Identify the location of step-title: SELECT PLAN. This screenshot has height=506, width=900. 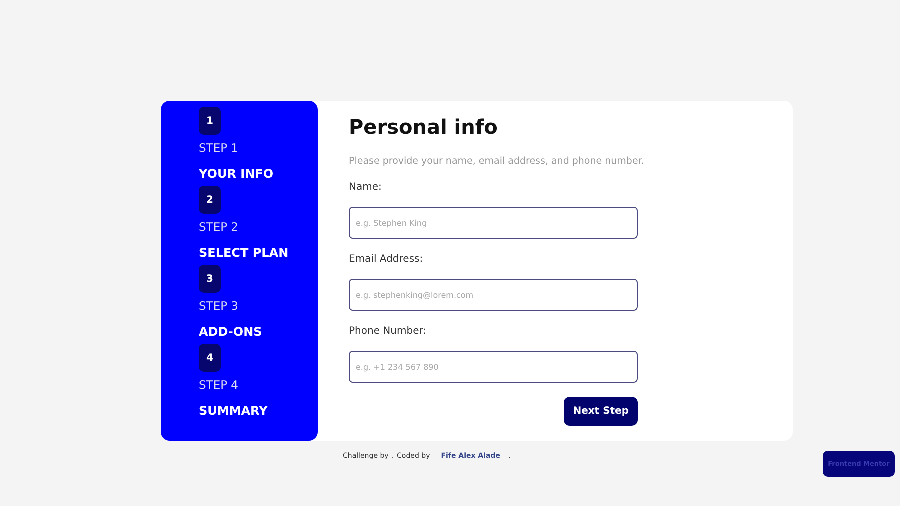
(244, 253).